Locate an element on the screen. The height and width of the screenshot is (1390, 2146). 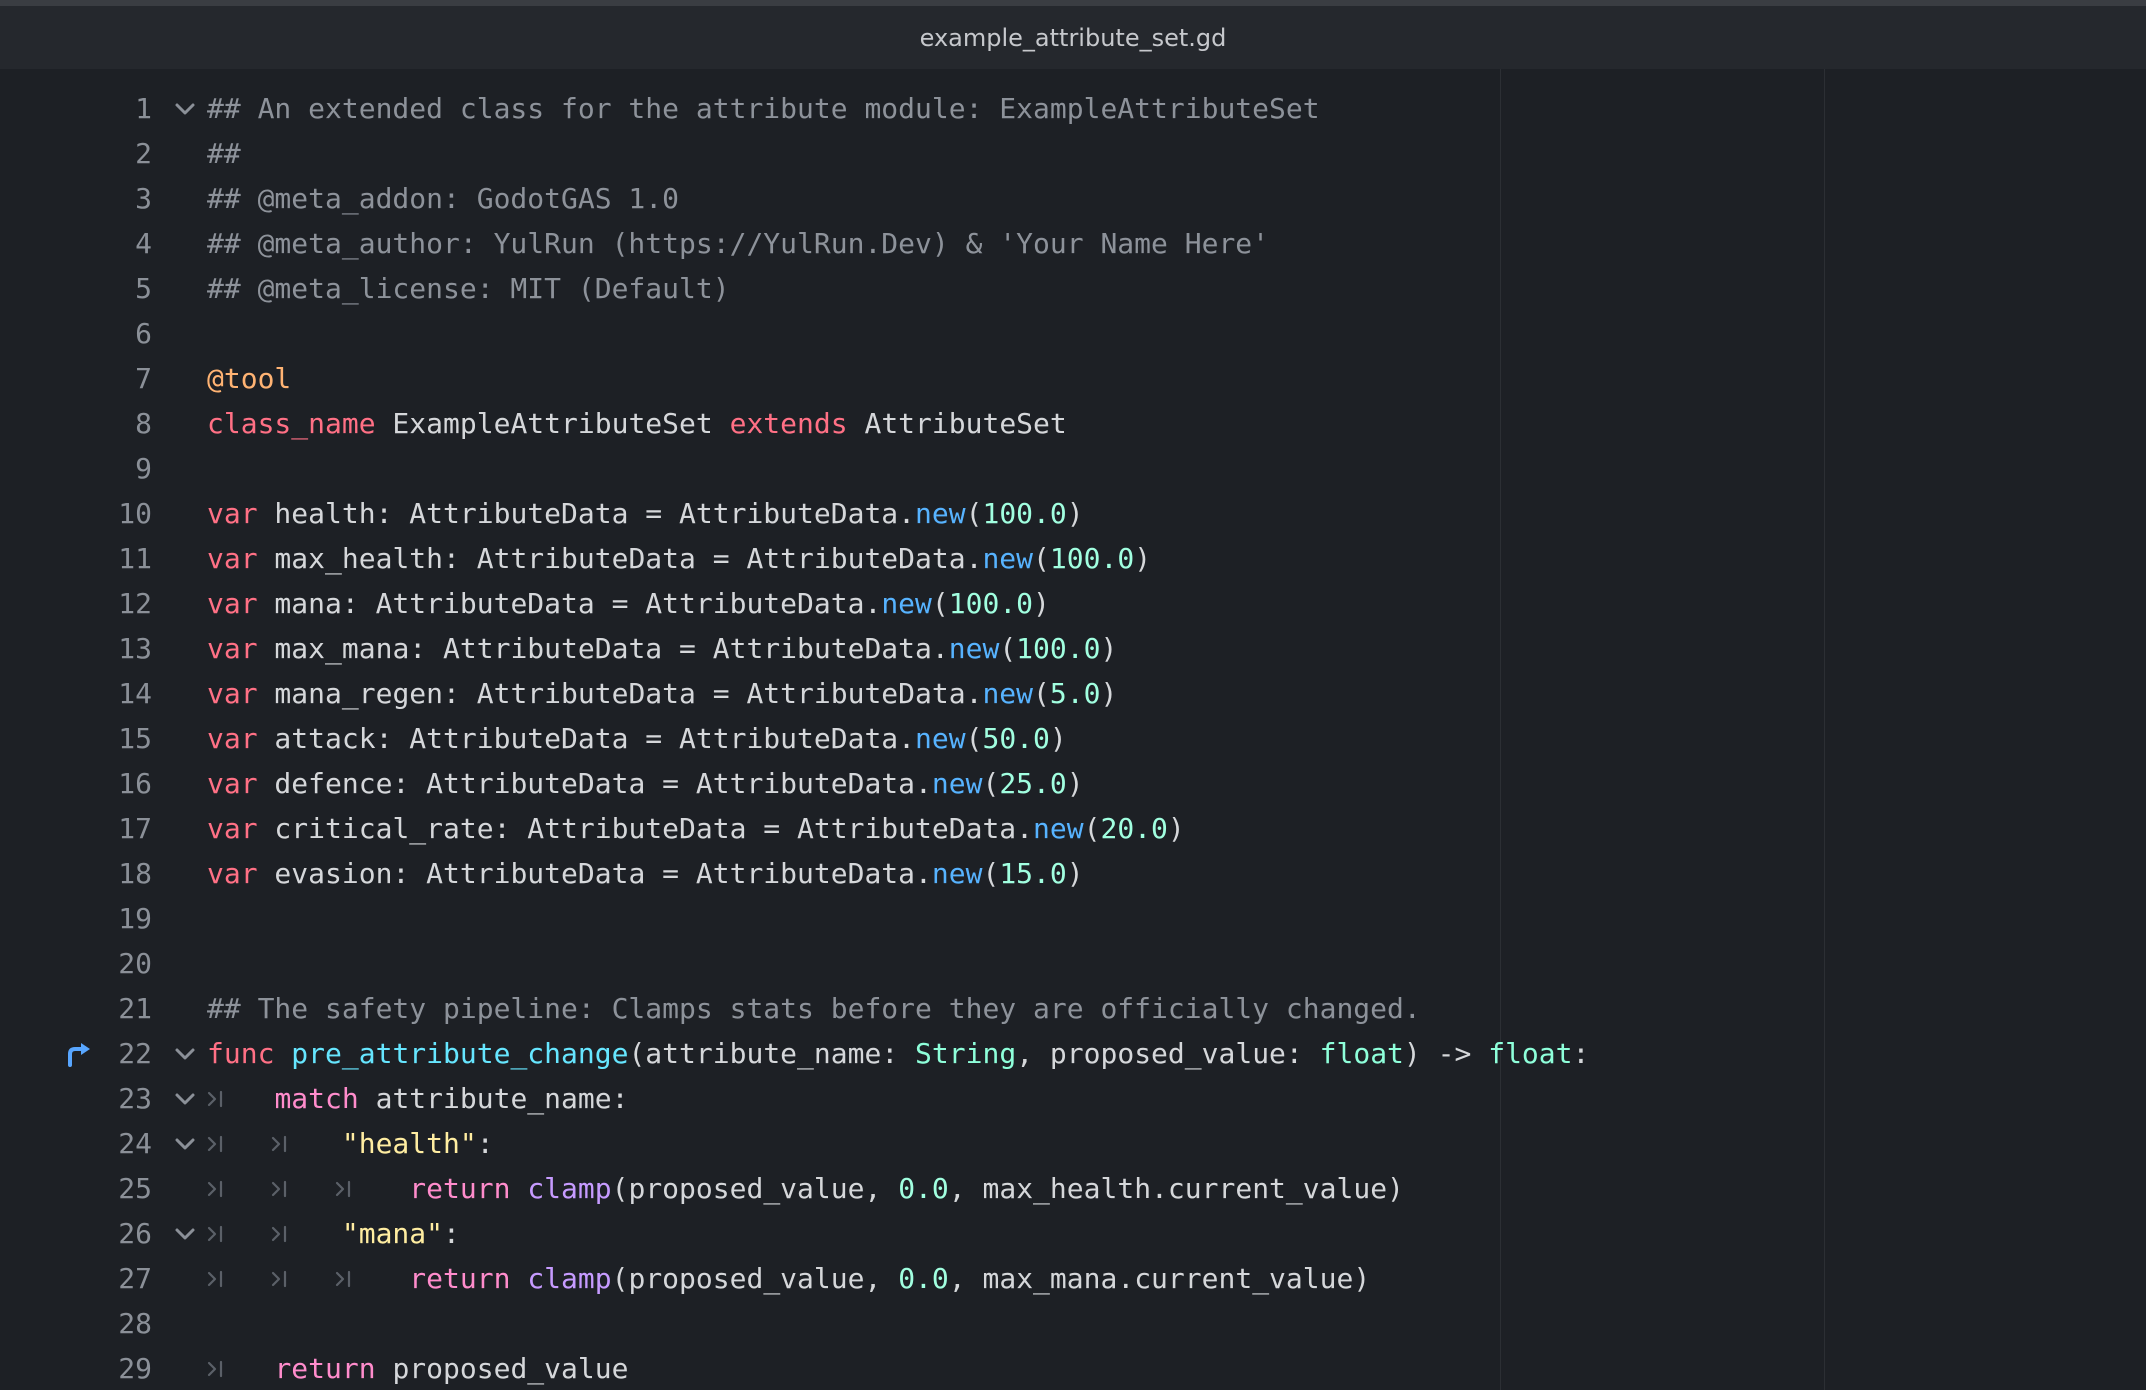
code-token: , proposed_value: is located at coordinates (1168, 1053).